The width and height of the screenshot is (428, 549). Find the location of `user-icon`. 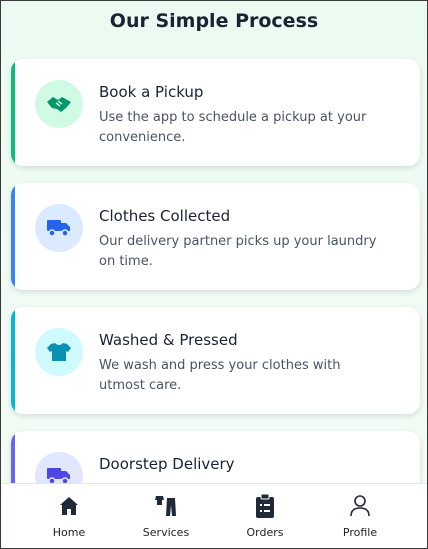

user-icon is located at coordinates (360, 506).